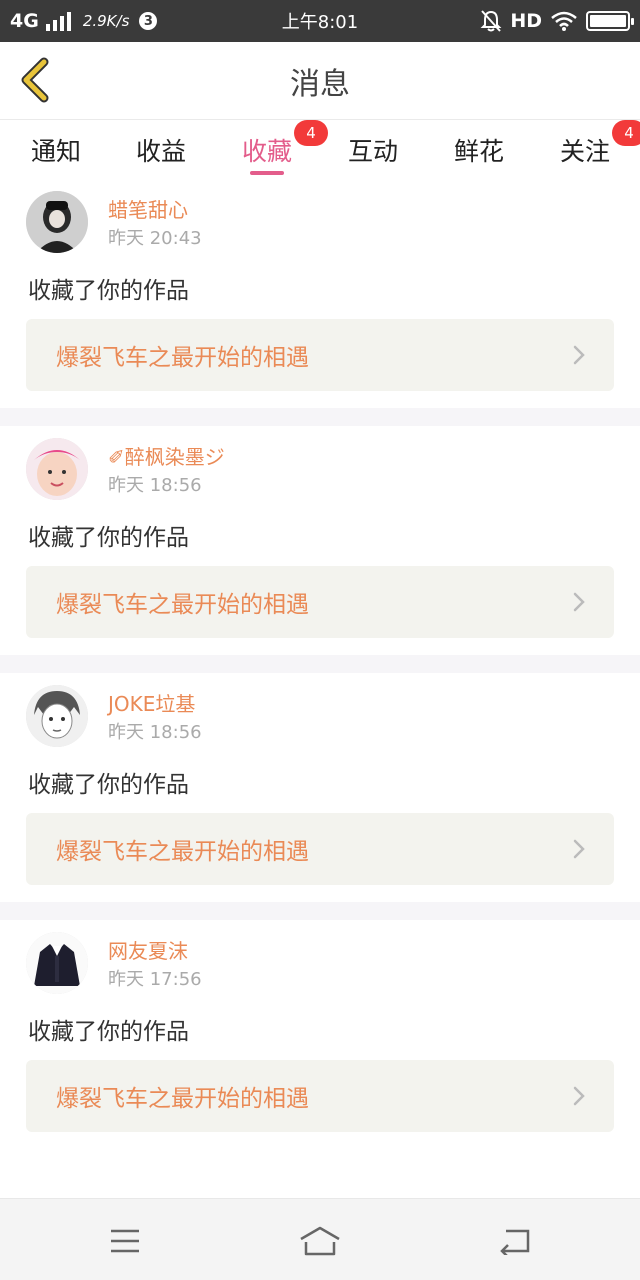  I want to click on tab-bar: 通知 收益 收藏 4 互动 鲜花 关注 4, so click(320, 149).